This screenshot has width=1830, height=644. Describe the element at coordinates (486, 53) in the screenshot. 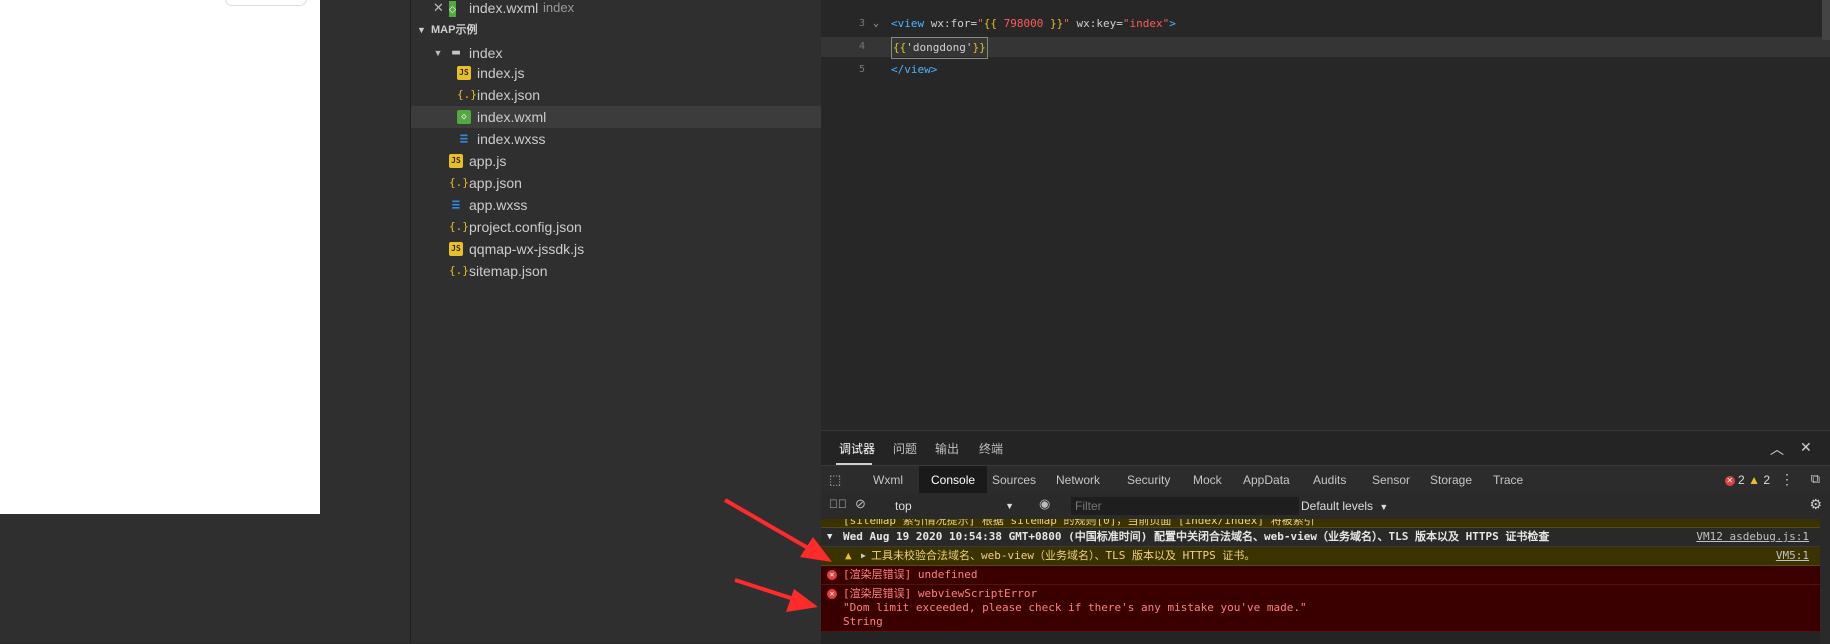

I see `tree-item-label: index` at that location.